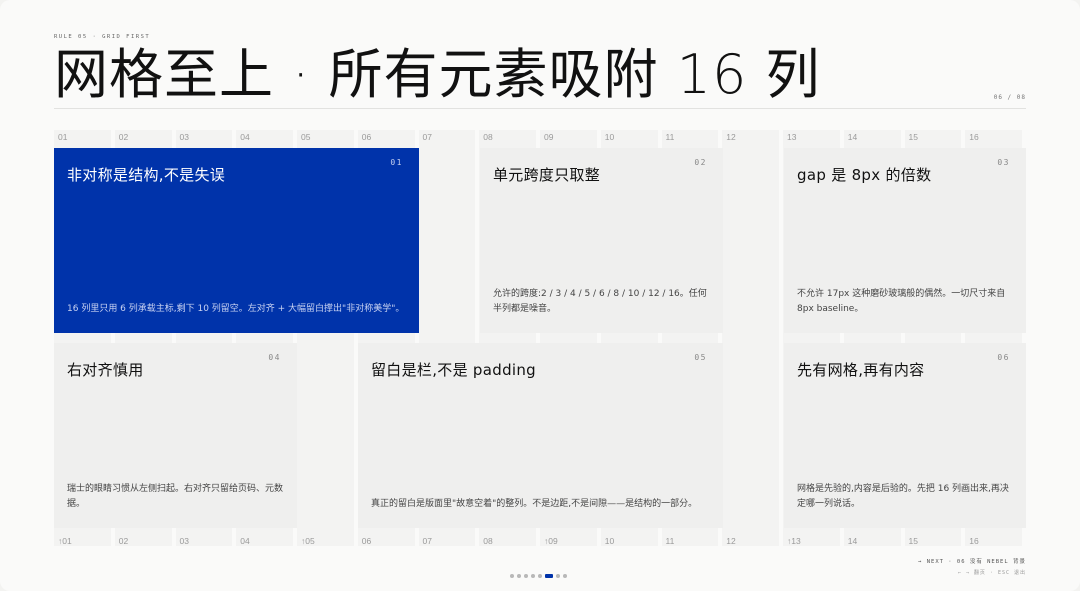 Image resolution: width=1080 pixels, height=591 pixels. I want to click on grid-column-label-bottom: 06, so click(366, 541).